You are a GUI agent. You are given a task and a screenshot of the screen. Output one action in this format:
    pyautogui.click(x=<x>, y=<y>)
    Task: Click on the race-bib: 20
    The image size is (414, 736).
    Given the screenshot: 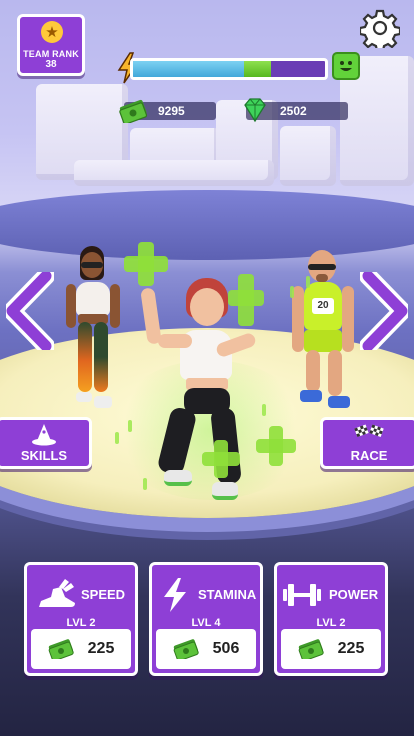 What is the action you would take?
    pyautogui.click(x=323, y=306)
    